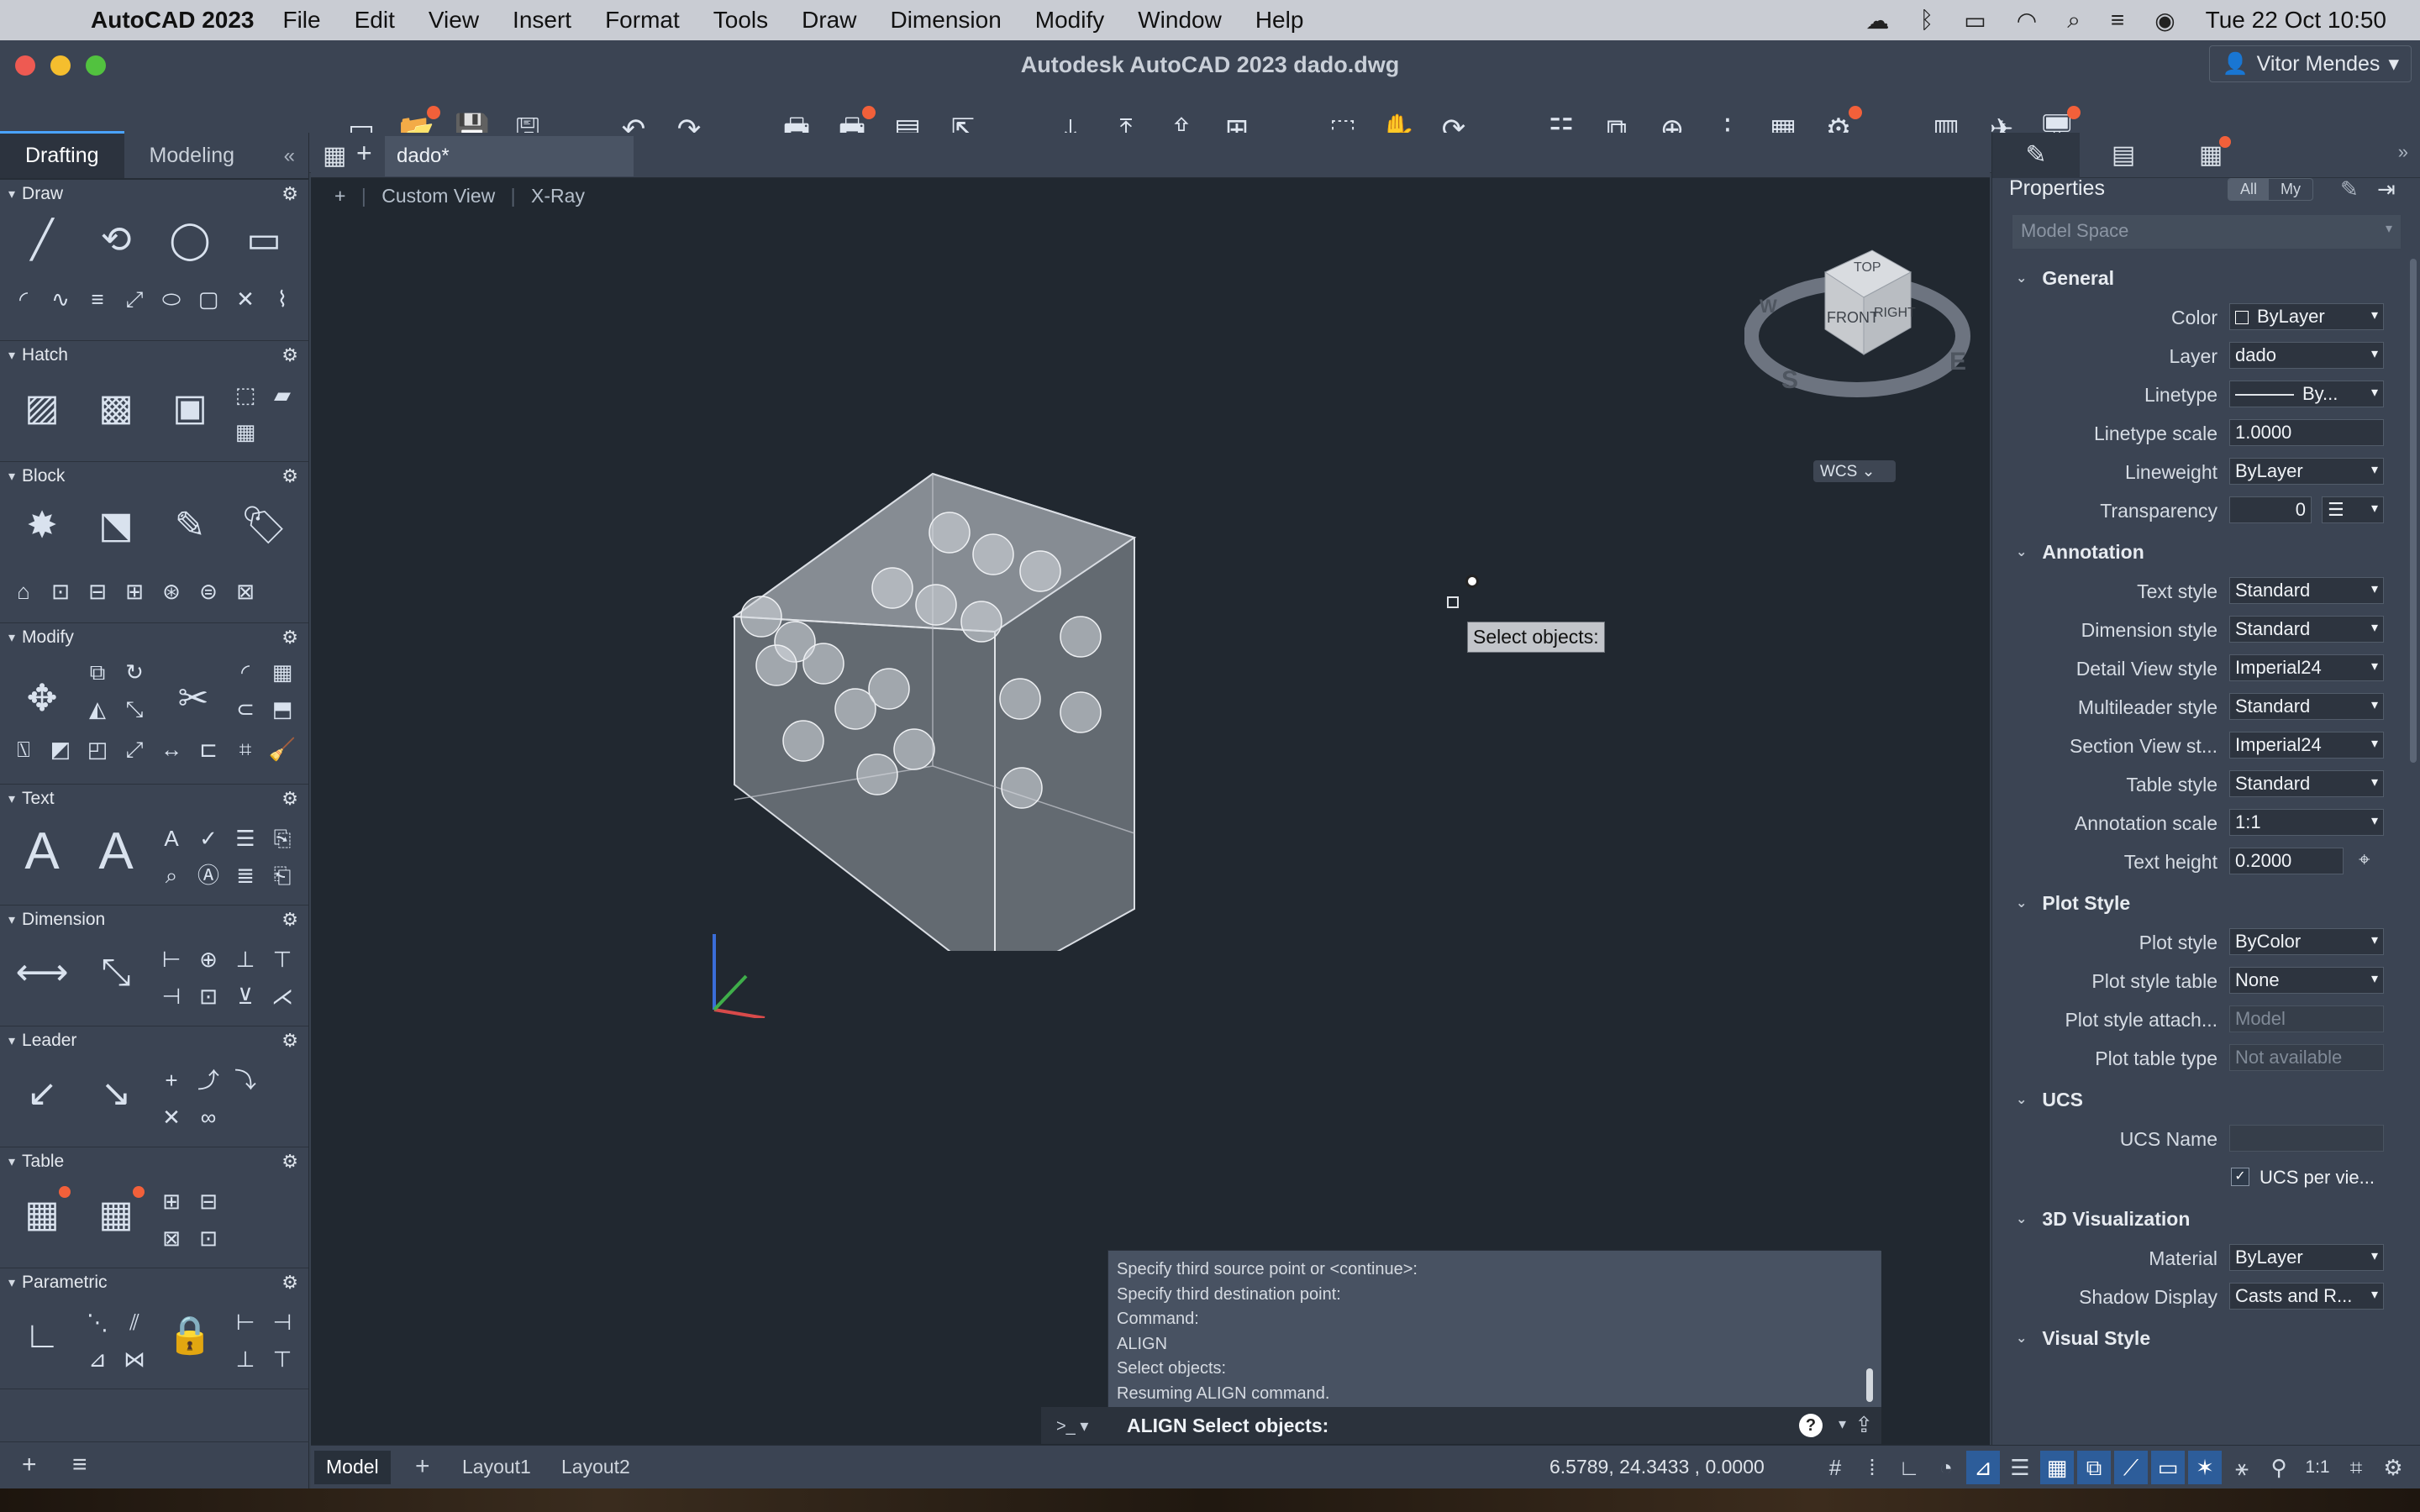  I want to click on data-extraction-icon: ⊞, so click(172, 1201).